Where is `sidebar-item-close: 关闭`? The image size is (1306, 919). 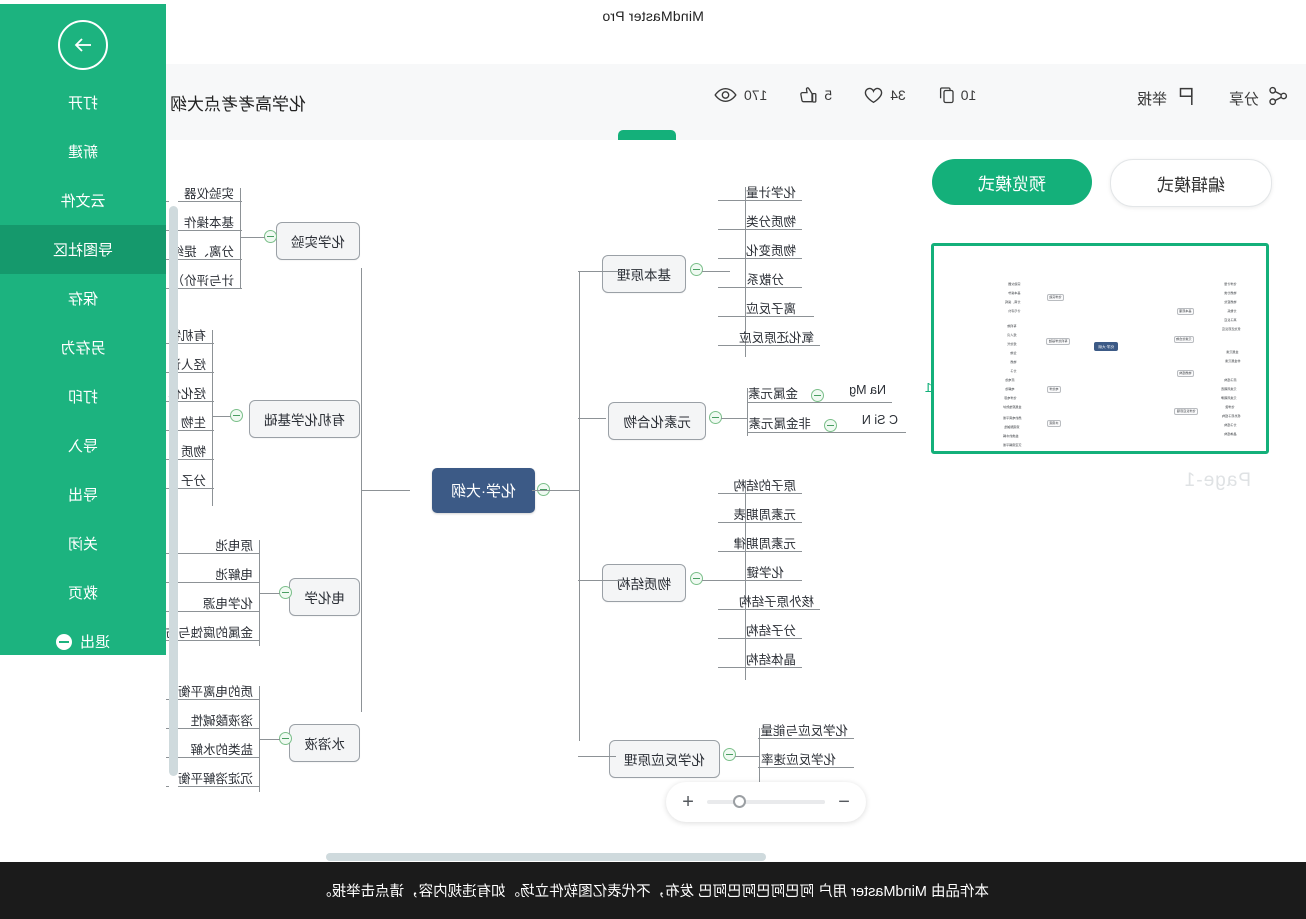 sidebar-item-close: 关闭 is located at coordinates (83, 543).